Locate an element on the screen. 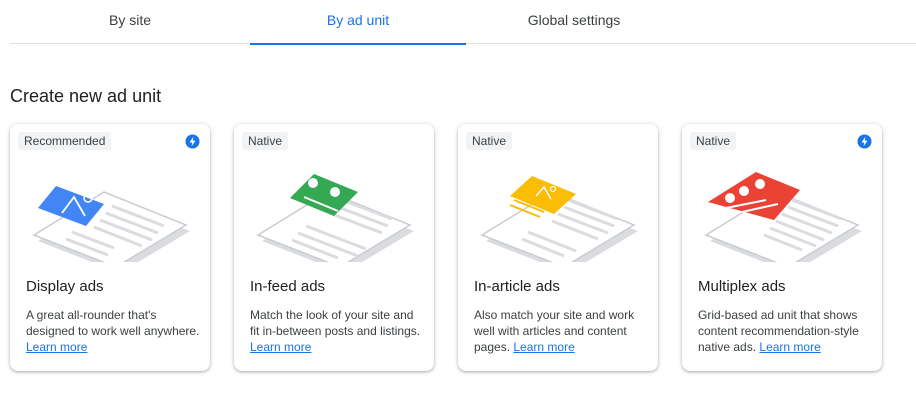  card-title: In-feed ads is located at coordinates (288, 286).